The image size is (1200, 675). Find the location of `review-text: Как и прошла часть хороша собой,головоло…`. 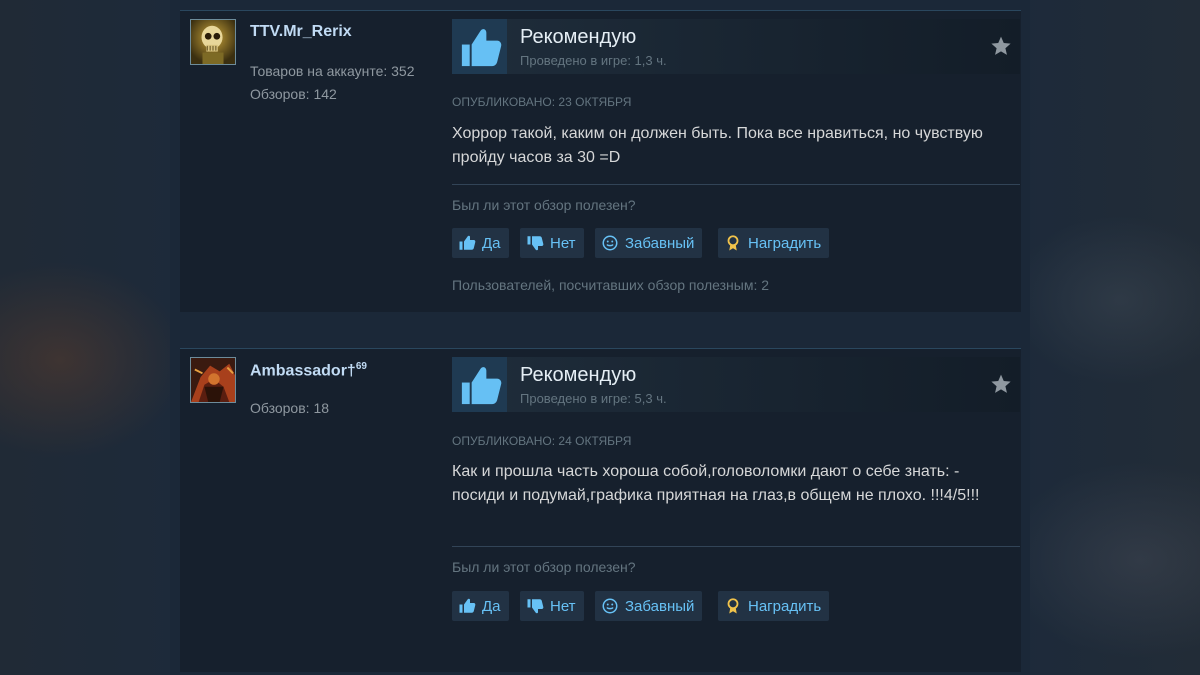

review-text: Как и прошла часть хороша собой,головоло… is located at coordinates (716, 483).